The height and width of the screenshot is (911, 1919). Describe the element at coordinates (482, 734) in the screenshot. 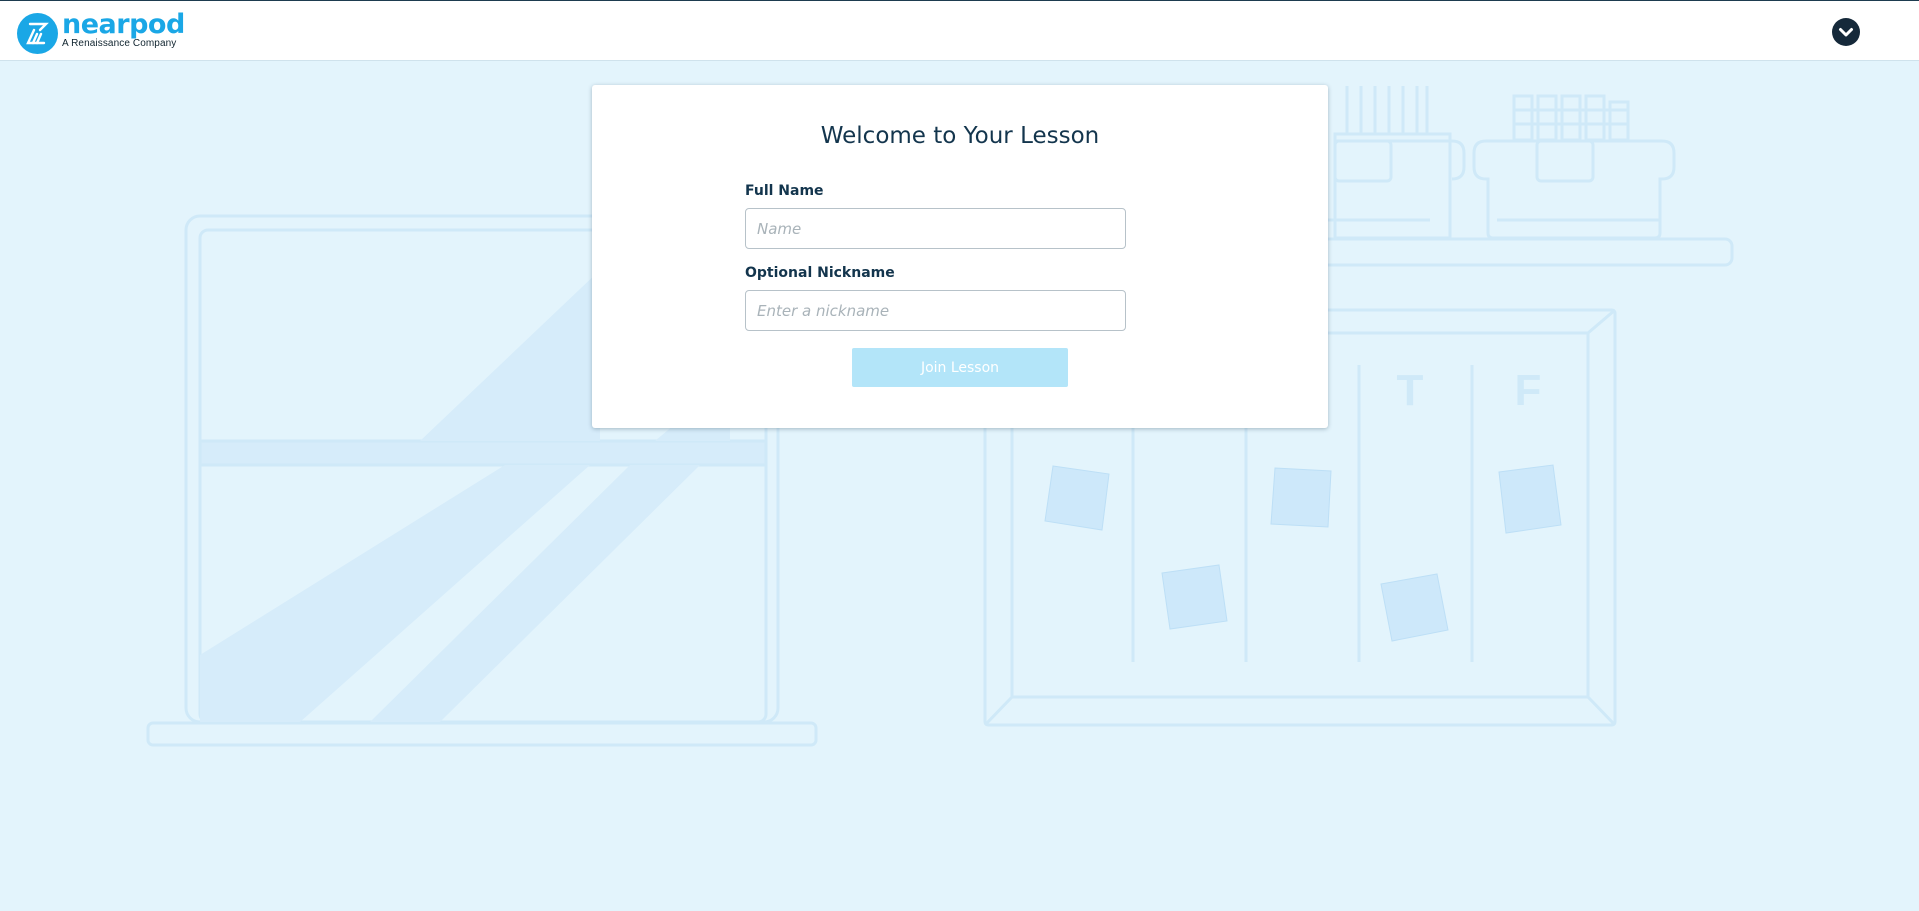

I see `window-sill` at that location.